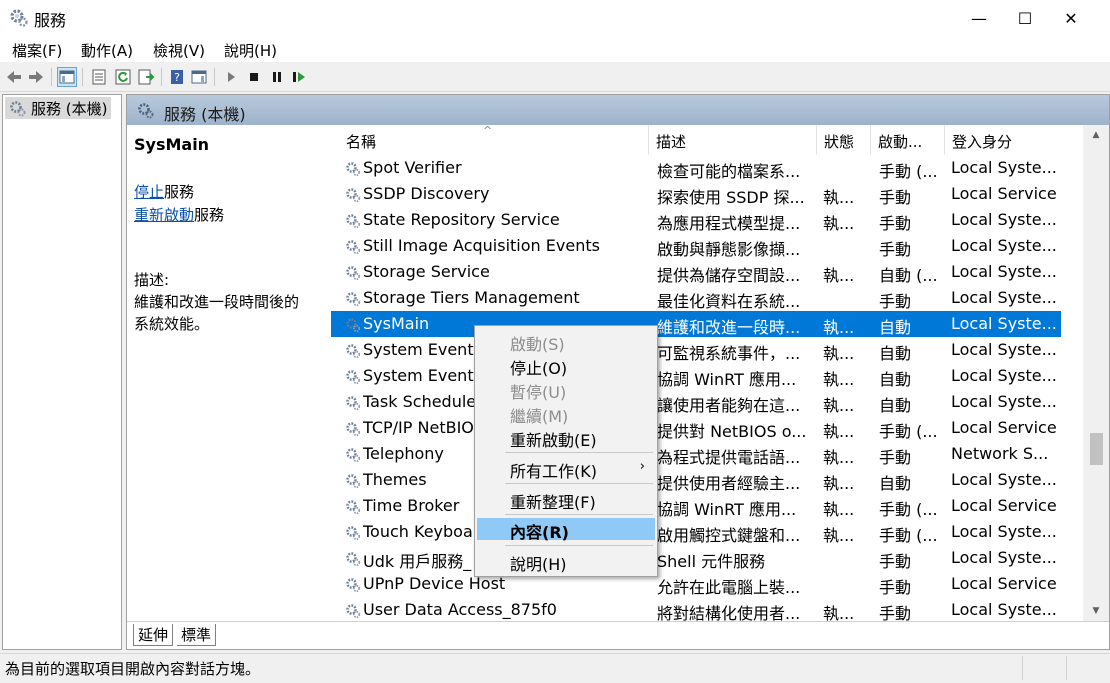 The height and width of the screenshot is (683, 1110). I want to click on menu-action: 動作(A), so click(107, 50).